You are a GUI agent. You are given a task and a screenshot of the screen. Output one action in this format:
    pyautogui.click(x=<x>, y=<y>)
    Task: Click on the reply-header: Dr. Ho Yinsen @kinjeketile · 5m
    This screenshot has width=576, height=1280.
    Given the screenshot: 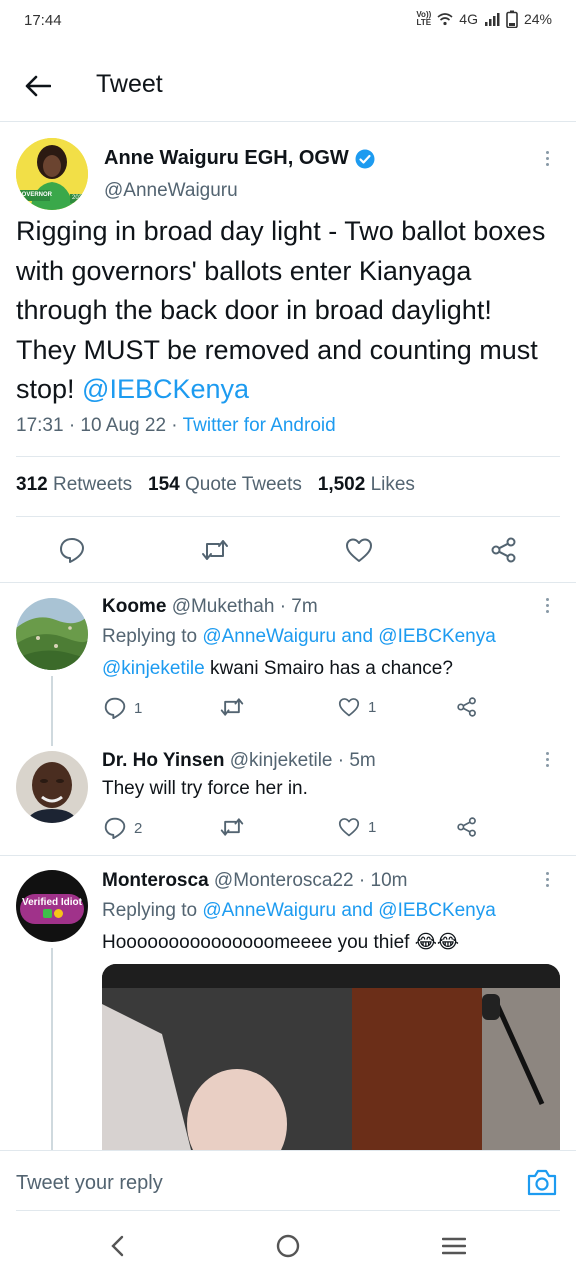 What is the action you would take?
    pyautogui.click(x=239, y=761)
    